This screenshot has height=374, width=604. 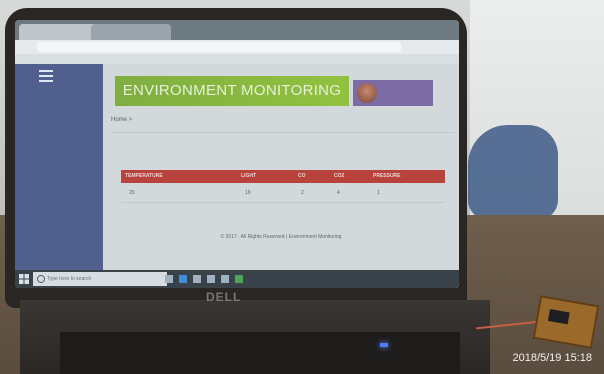 I want to click on dell-logo: DELL, so click(x=224, y=297).